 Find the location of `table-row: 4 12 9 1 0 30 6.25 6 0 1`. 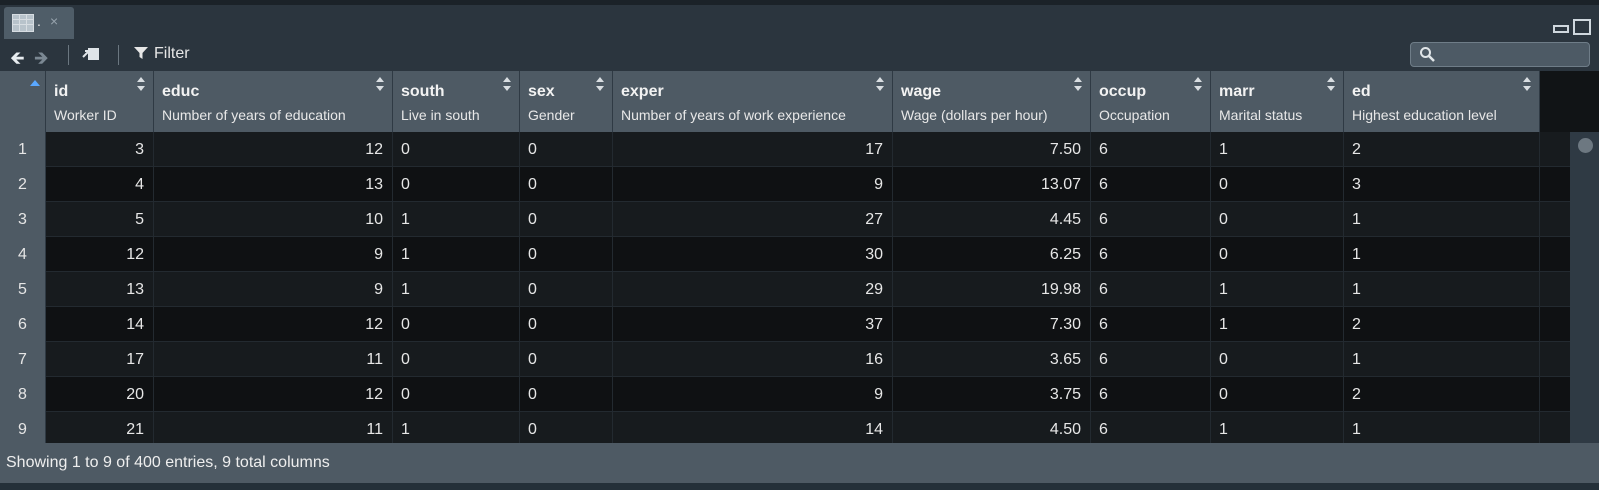

table-row: 4 12 9 1 0 30 6.25 6 0 1 is located at coordinates (785, 254).